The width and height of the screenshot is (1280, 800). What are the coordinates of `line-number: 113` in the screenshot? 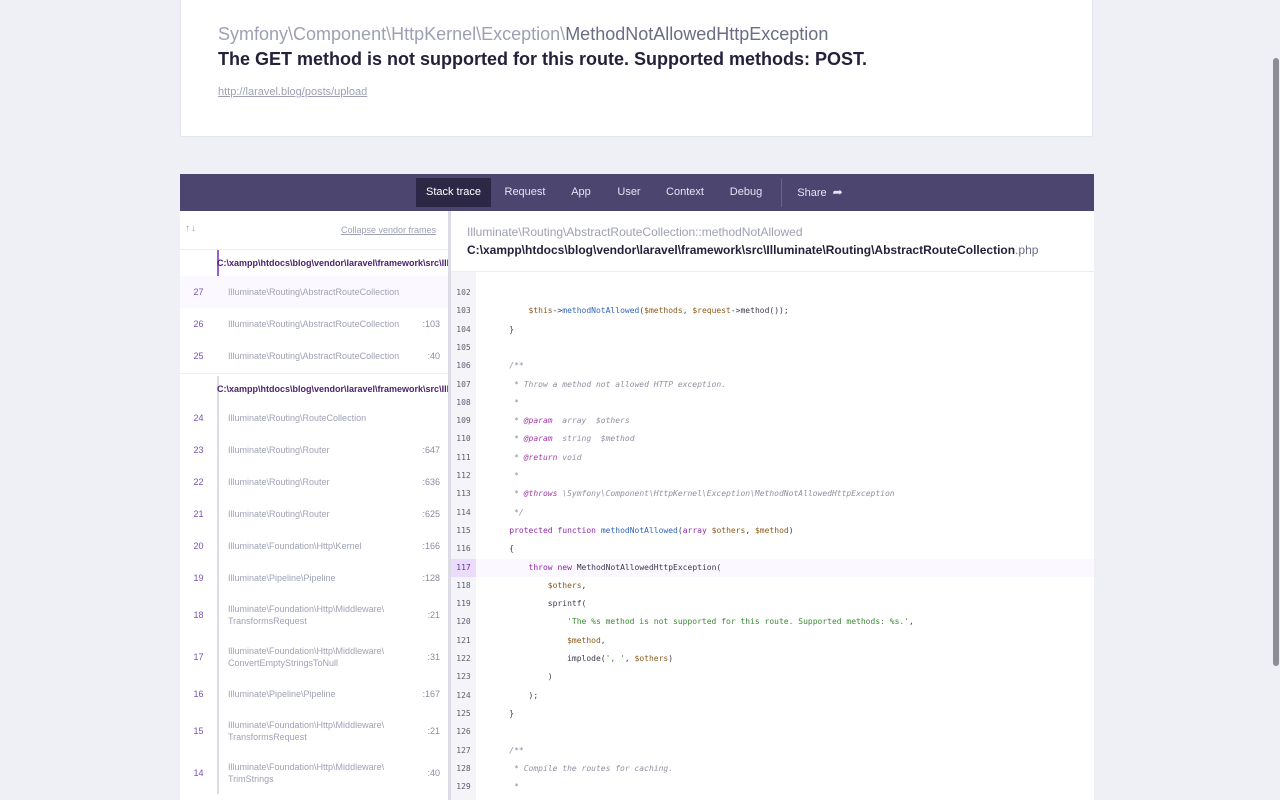 It's located at (463, 494).